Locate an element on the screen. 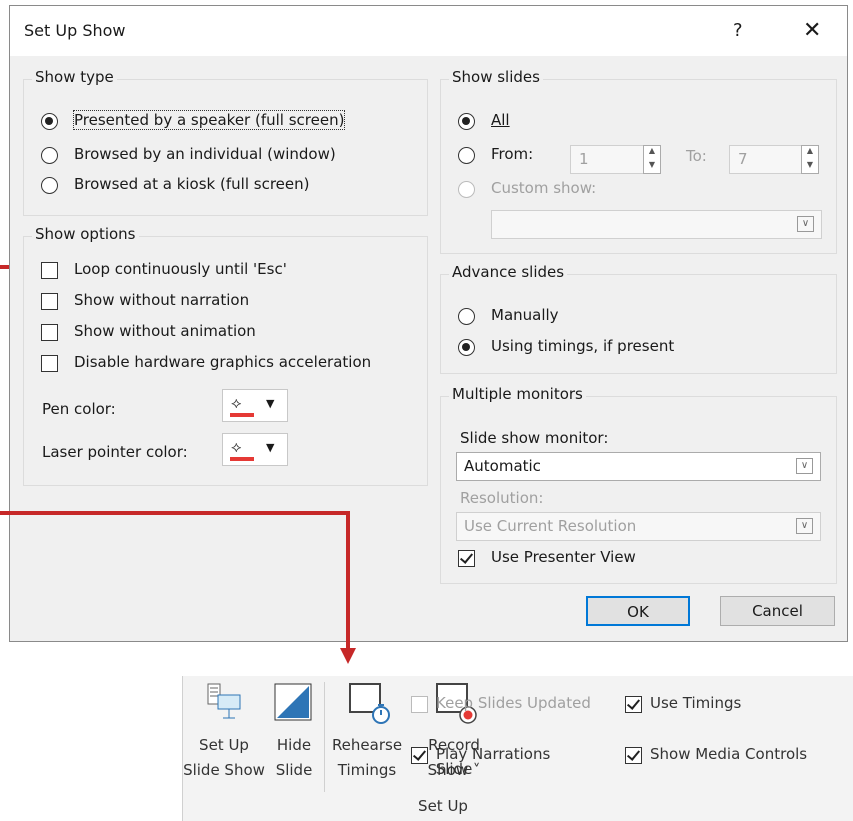 The height and width of the screenshot is (821, 853). rehearse-timings-icon is located at coordinates (369, 703).